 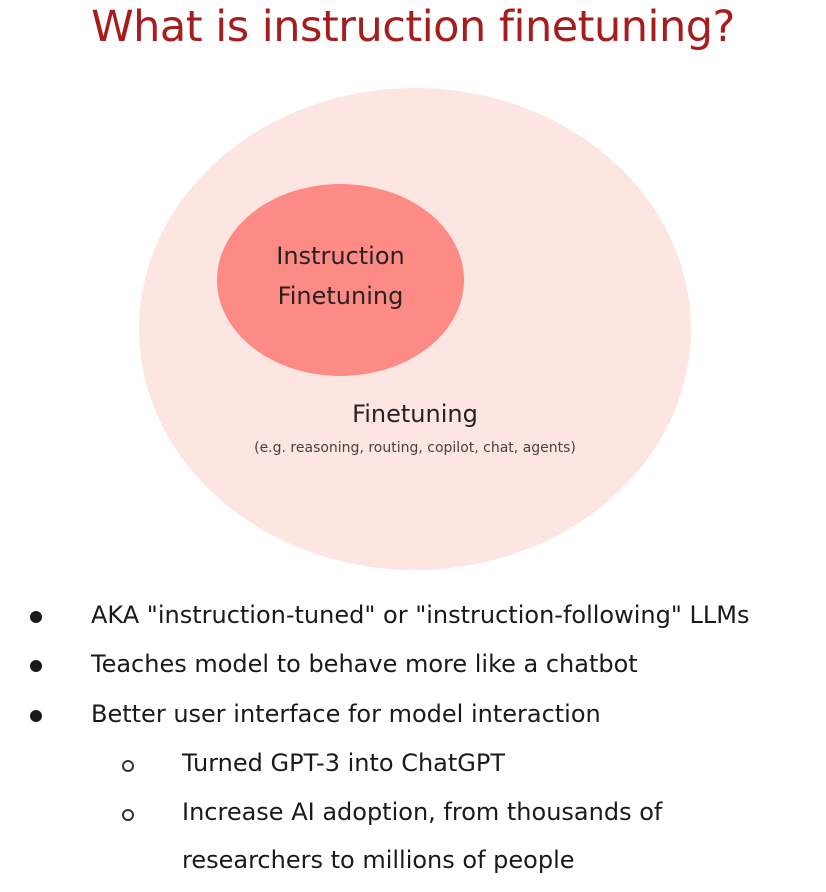 What do you see at coordinates (378, 860) in the screenshot?
I see `sub-bullet-item-adoption-line-2: researchers to millions of people` at bounding box center [378, 860].